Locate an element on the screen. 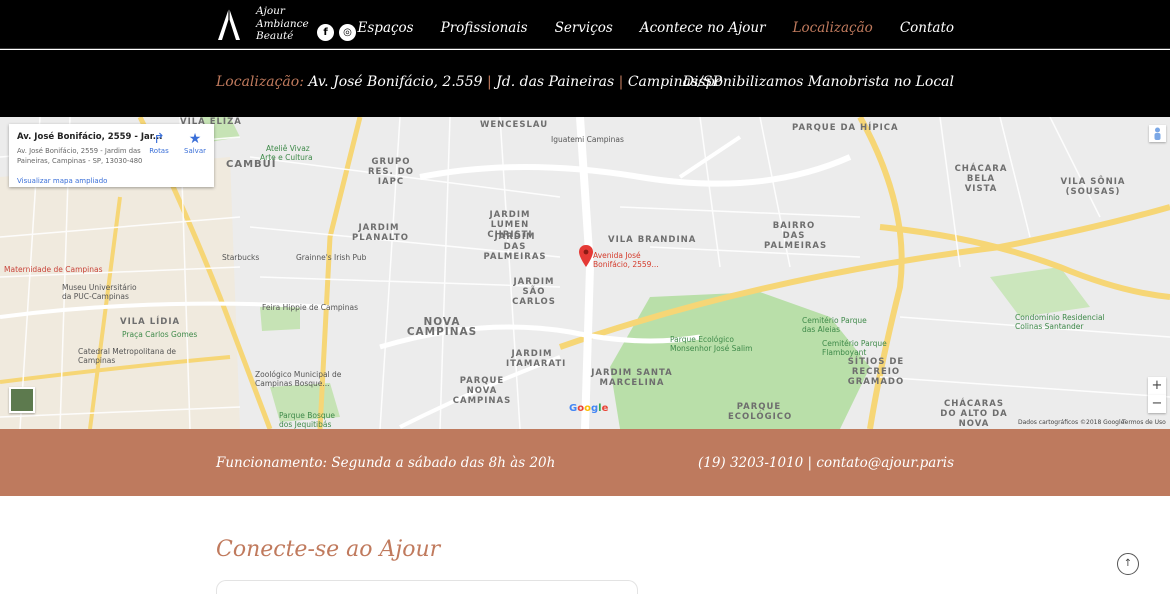 The height and width of the screenshot is (594, 1170). area-label: GRUPO RES. DO IAPC is located at coordinates (391, 172).